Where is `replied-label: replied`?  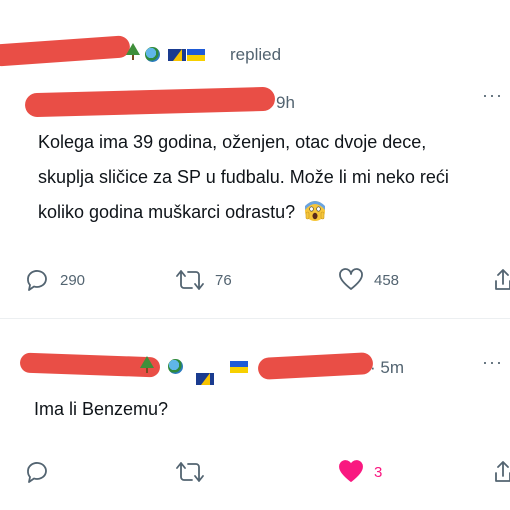
replied-label: replied is located at coordinates (256, 54).